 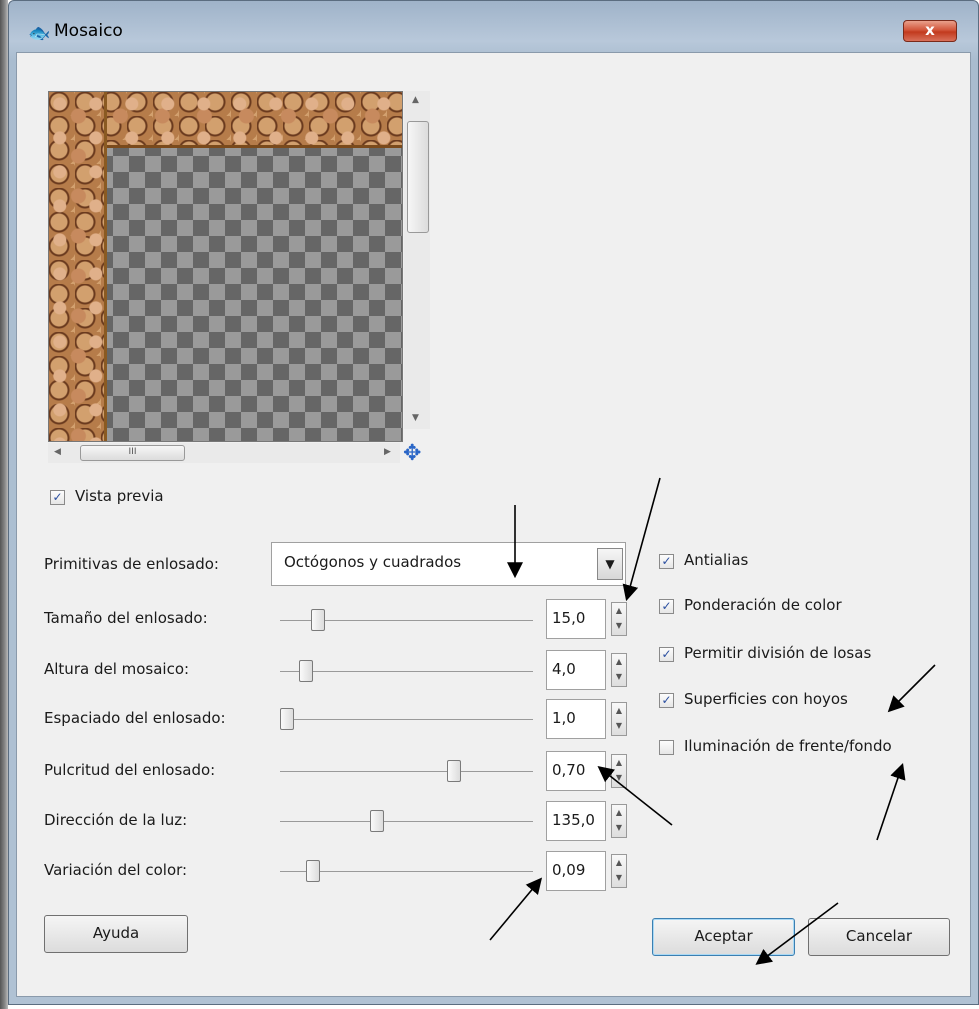 I want to click on superficies-hoyos-label: Superficies con hoyos, so click(x=766, y=699).